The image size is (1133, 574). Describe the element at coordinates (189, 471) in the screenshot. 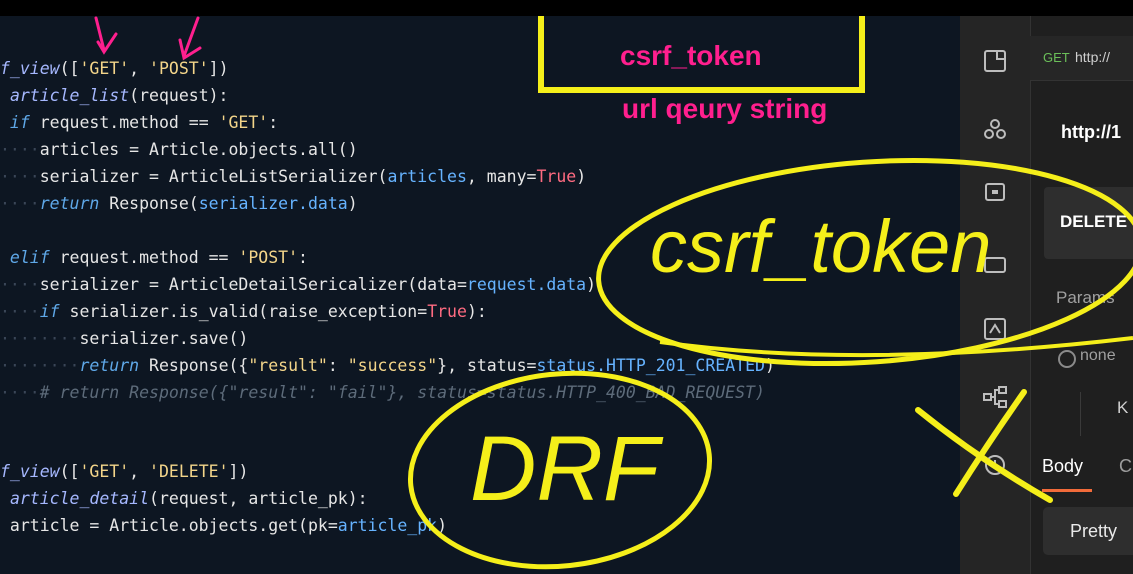

I see `code-token: 'DELETE'` at that location.